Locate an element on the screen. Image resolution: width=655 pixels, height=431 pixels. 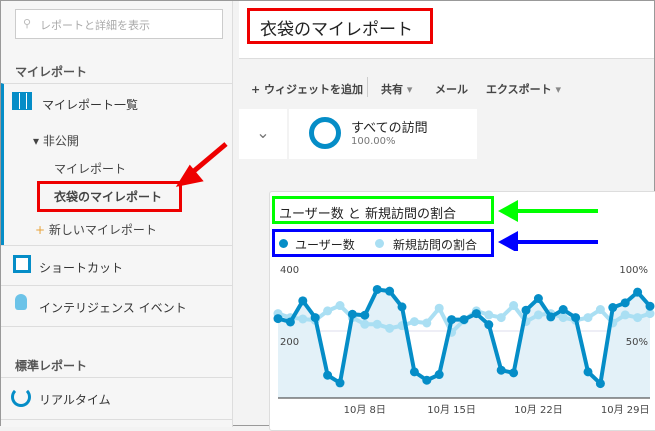
toolbar: + ウィジェットを追加 共有 ▾ メール エクスポート ▾ is located at coordinates (446, 87).